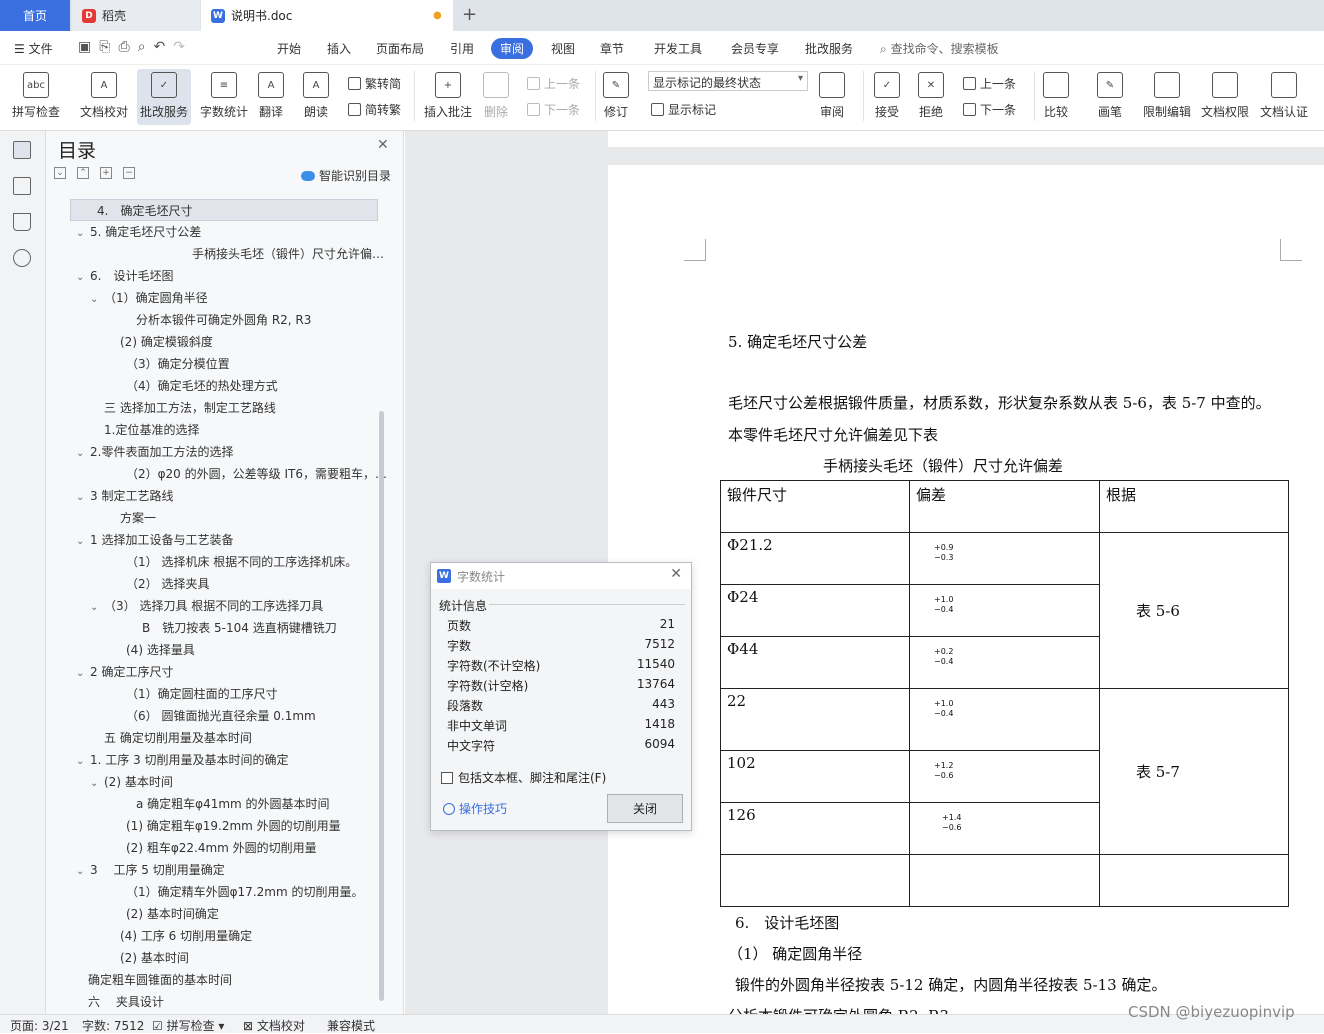 The image size is (1324, 1034). Describe the element at coordinates (226, 496) in the screenshot. I see `toc-item: ⌄ 3 制定工艺路线` at that location.